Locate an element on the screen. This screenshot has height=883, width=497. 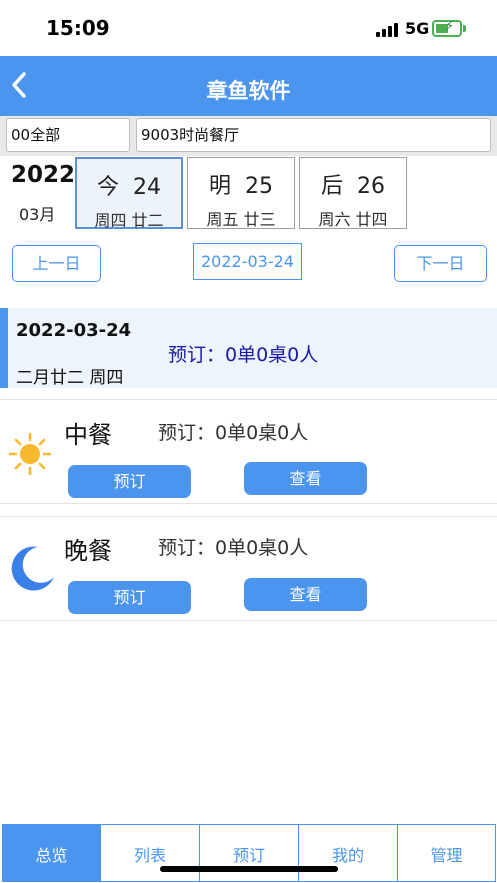
day-card-day-after: 后 26 周六 廿四 is located at coordinates (353, 193).